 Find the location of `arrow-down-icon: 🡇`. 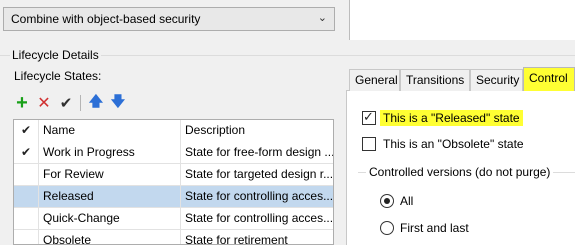

arrow-down-icon: 🡇 is located at coordinates (118, 102).